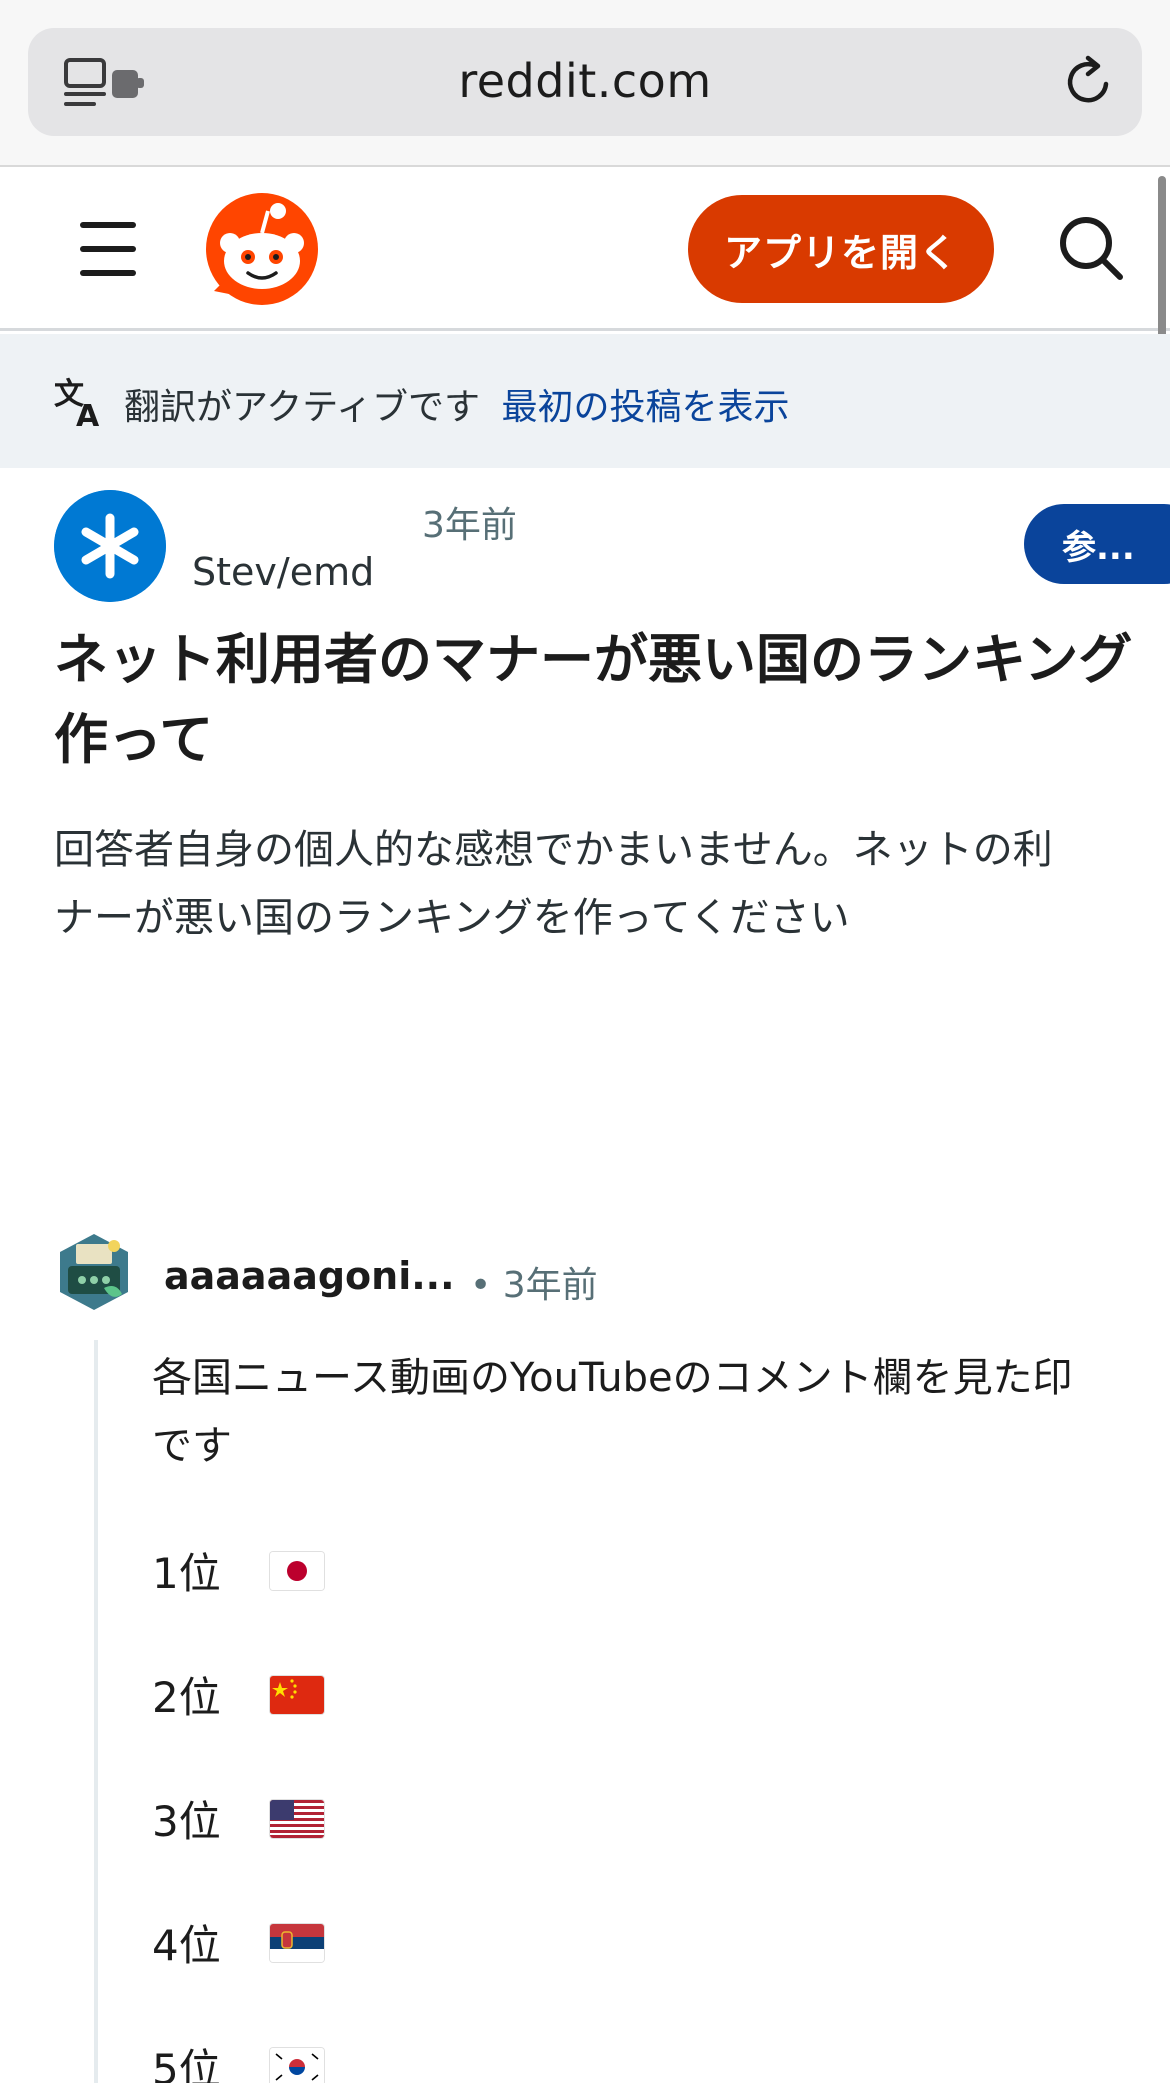 The height and width of the screenshot is (2083, 1170). Describe the element at coordinates (238, 1694) in the screenshot. I see `ranking-item: 2位` at that location.